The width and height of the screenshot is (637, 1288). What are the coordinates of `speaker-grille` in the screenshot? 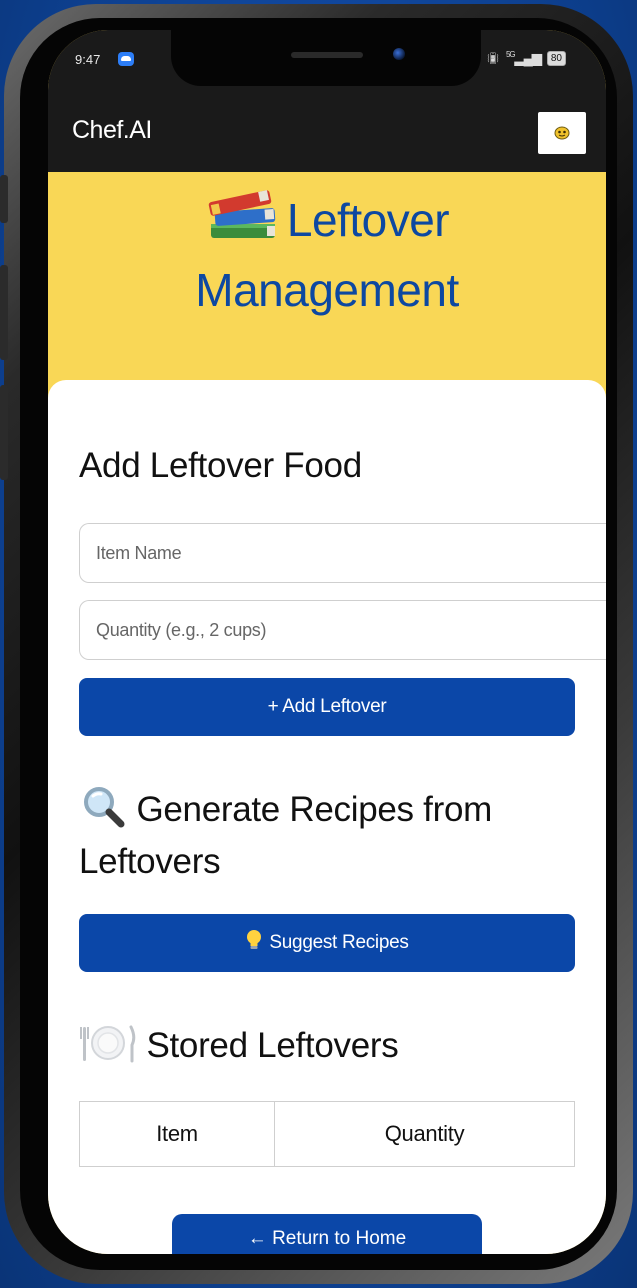 It's located at (327, 55).